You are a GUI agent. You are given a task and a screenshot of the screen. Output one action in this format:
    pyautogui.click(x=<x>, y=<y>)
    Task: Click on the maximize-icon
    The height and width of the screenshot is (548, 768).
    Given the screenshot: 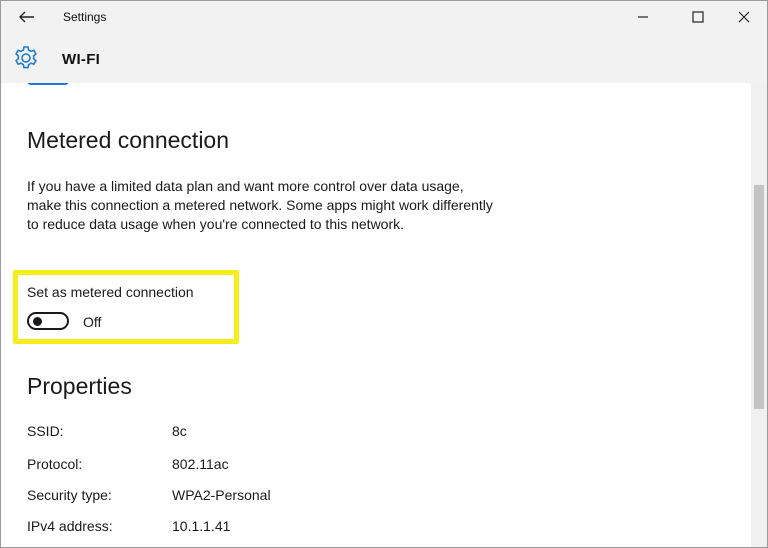 What is the action you would take?
    pyautogui.click(x=698, y=17)
    